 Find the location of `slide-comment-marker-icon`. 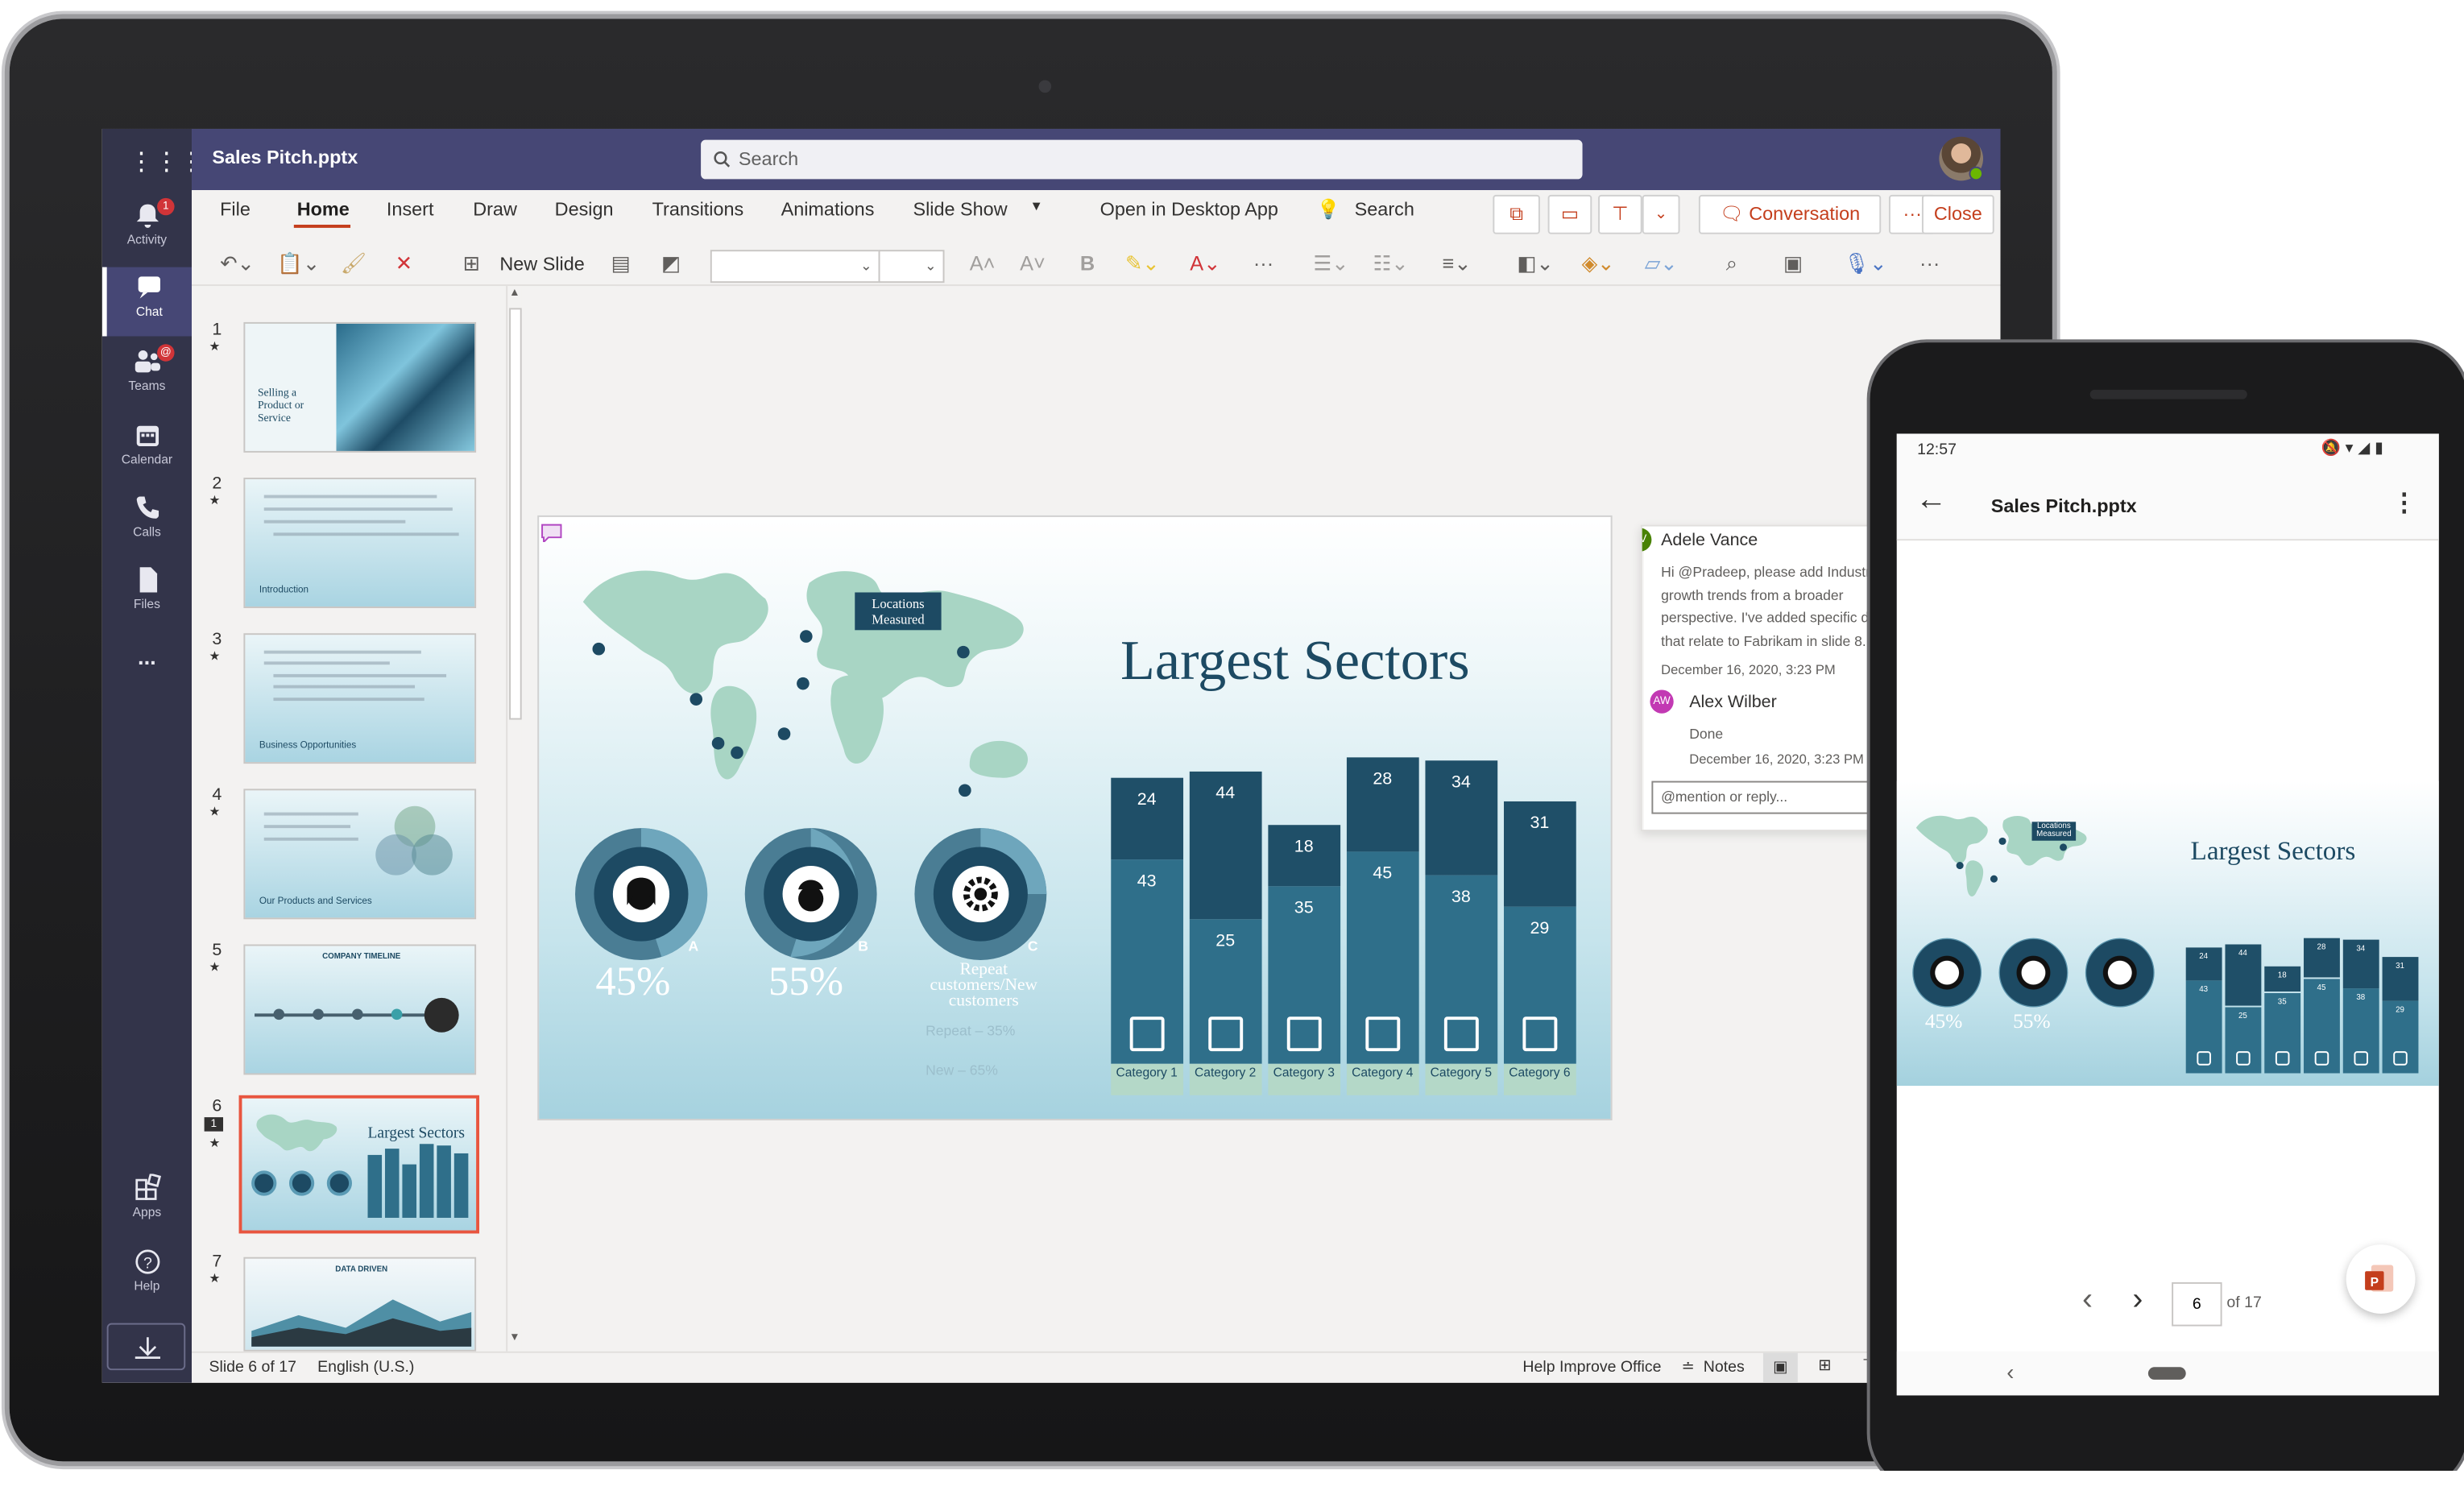

slide-comment-marker-icon is located at coordinates (551, 533).